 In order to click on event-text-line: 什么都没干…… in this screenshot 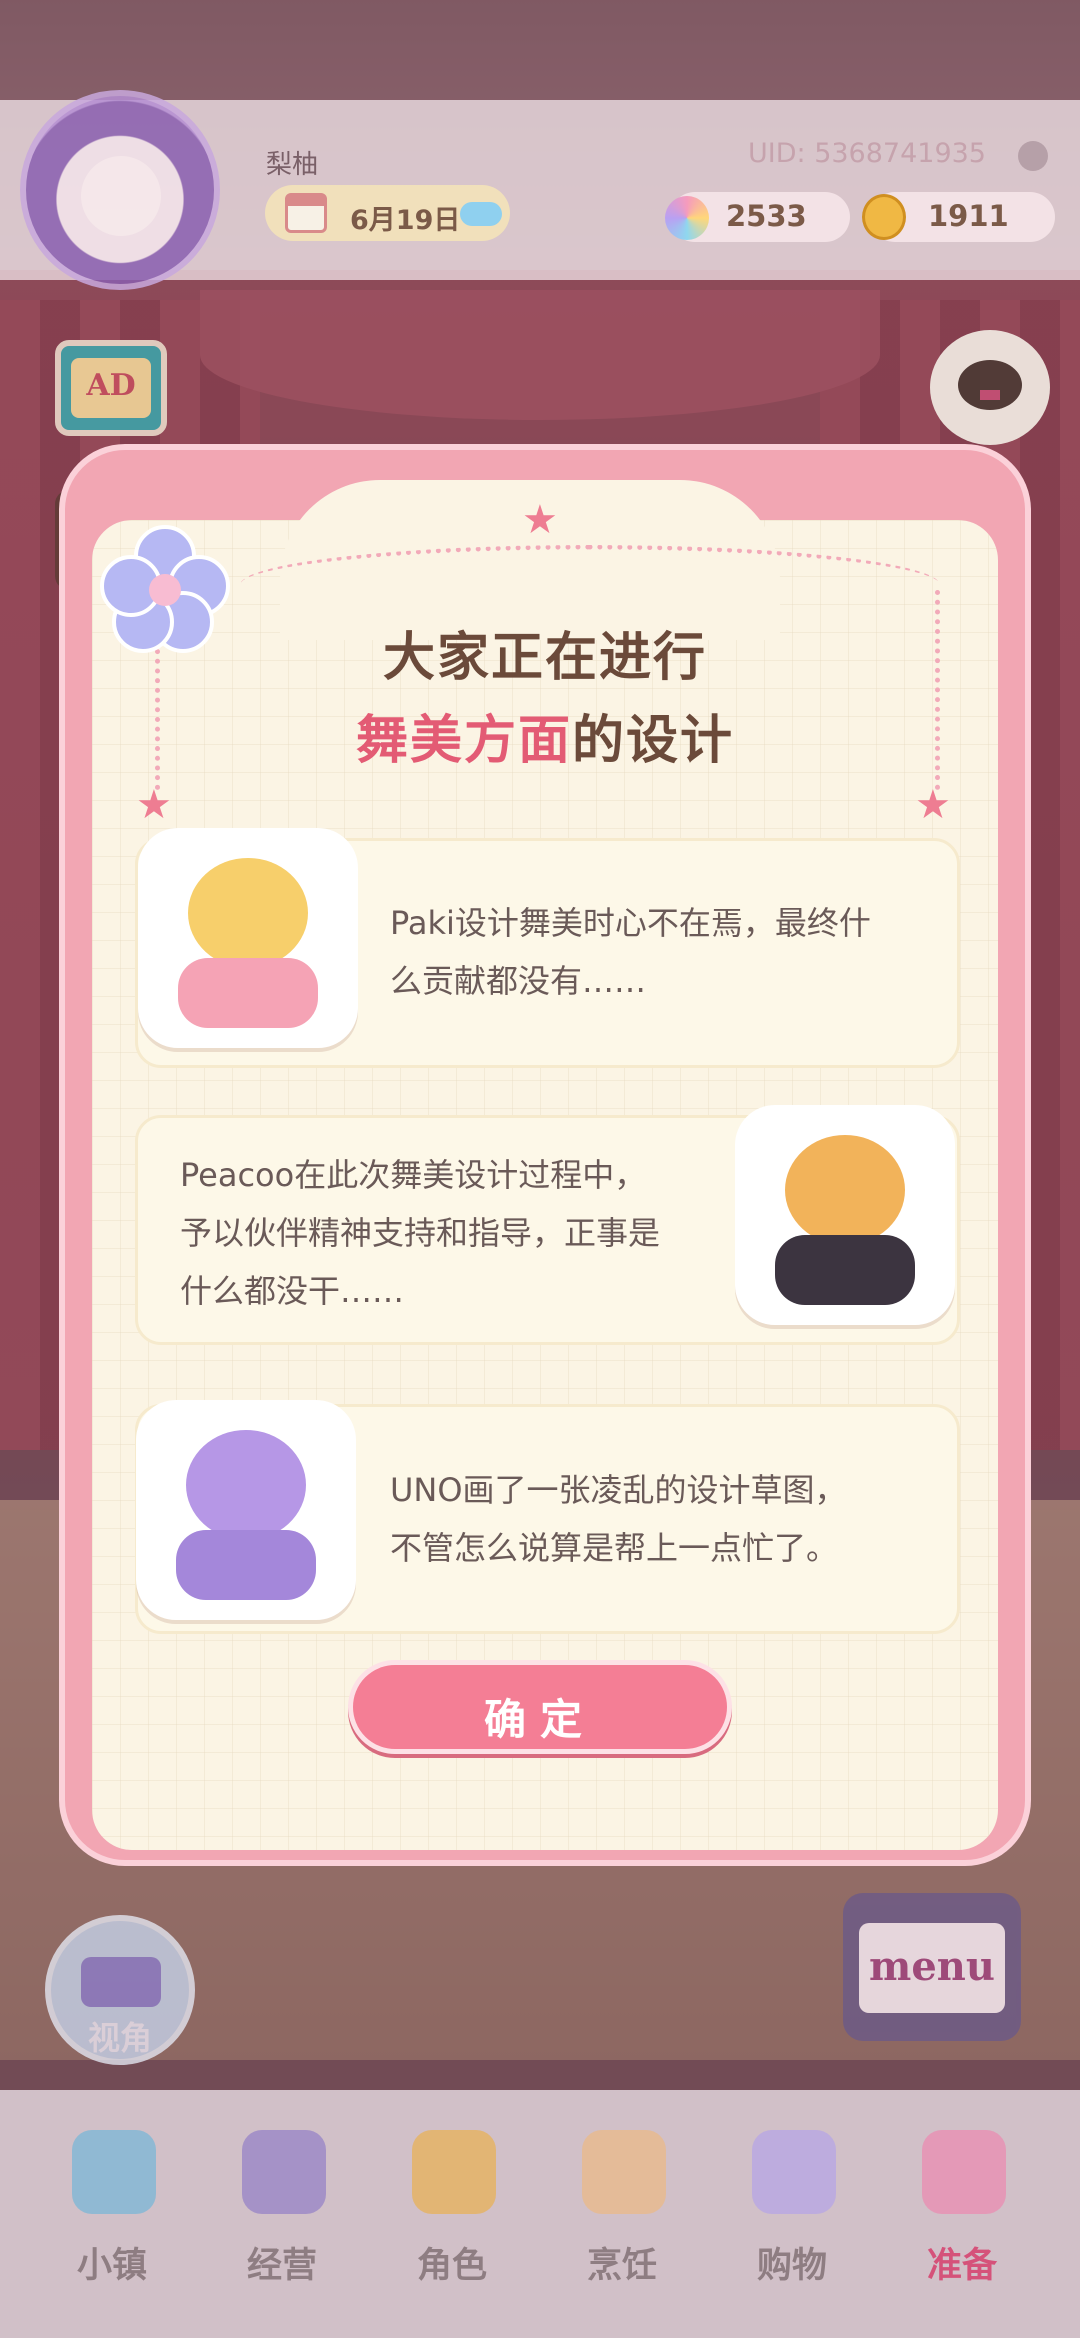, I will do `click(292, 1291)`.